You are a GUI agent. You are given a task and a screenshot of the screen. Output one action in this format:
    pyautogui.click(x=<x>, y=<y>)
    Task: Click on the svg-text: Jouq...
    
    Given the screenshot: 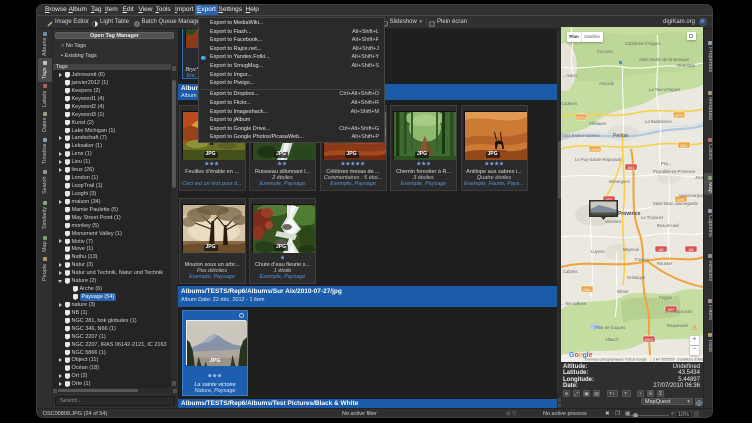 What is the action you would take?
    pyautogui.click(x=699, y=177)
    